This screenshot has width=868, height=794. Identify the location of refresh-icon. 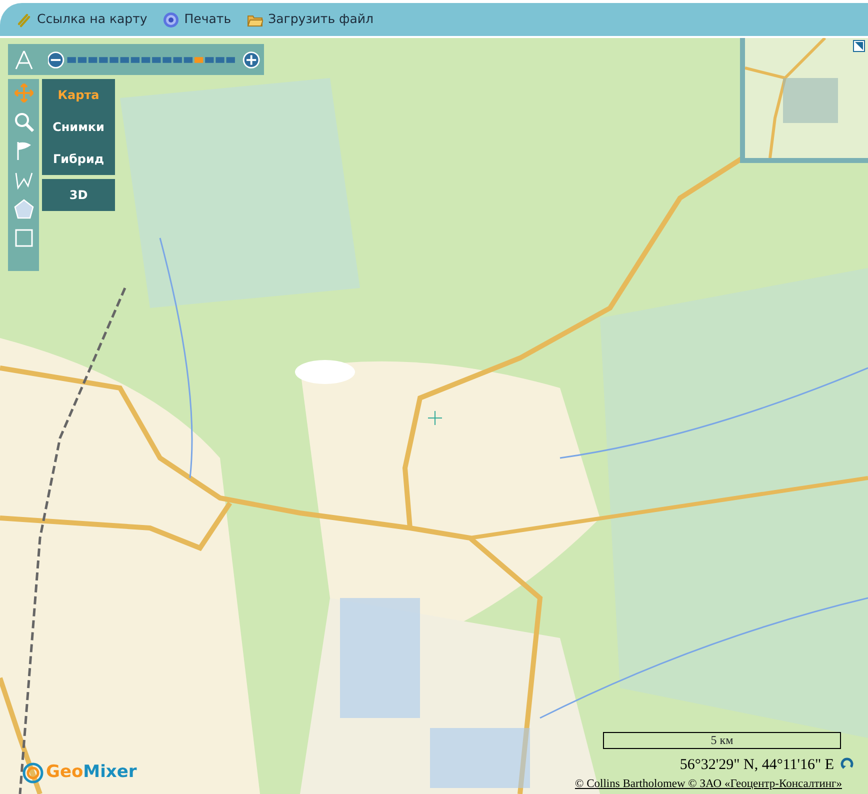
(847, 764).